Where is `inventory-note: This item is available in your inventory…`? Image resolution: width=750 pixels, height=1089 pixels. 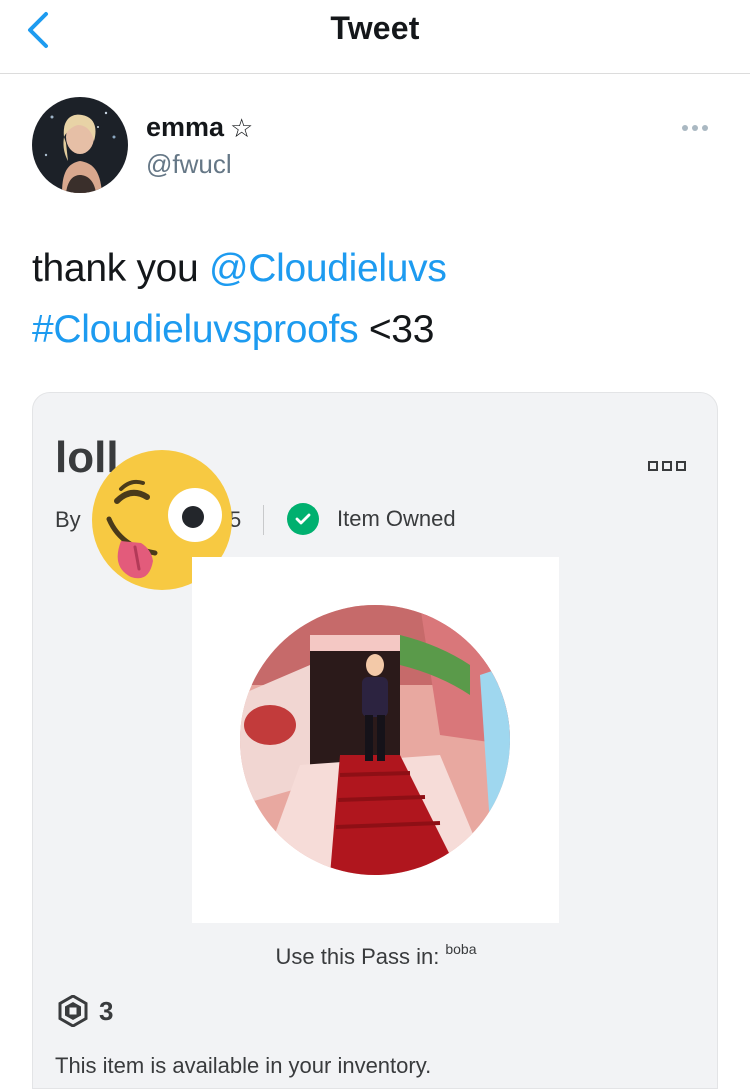
inventory-note: This item is available in your inventory… is located at coordinates (243, 1065).